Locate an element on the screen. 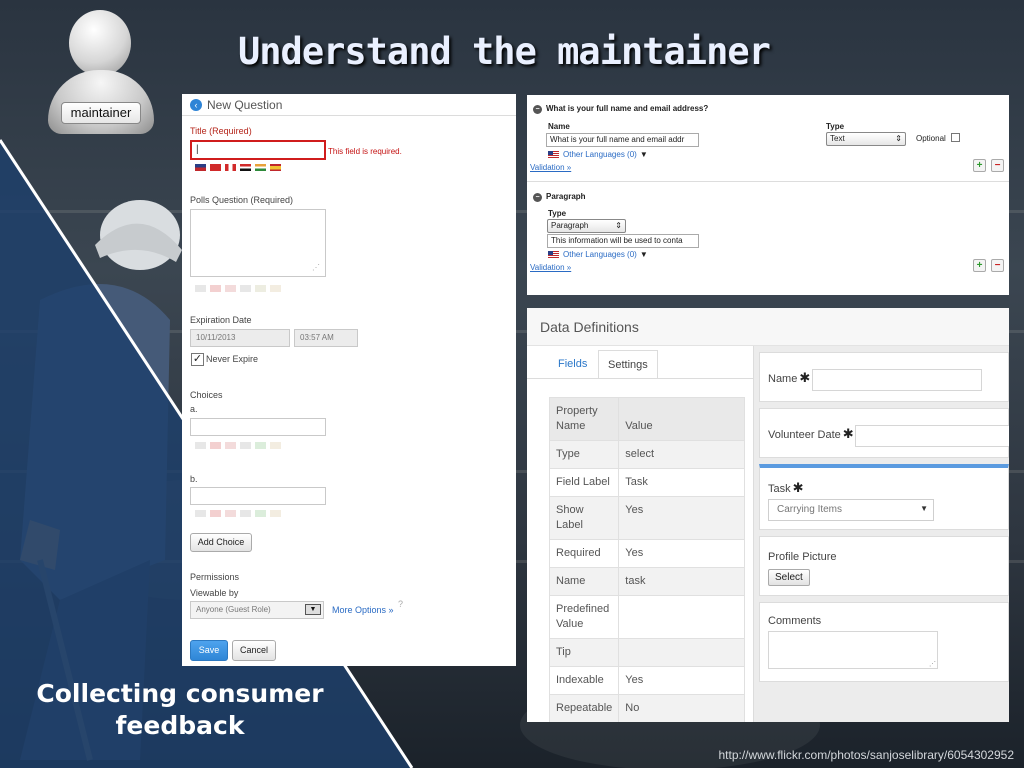 This screenshot has width=1024, height=768. poll-question-label: Polls Question (Required) is located at coordinates (242, 200).